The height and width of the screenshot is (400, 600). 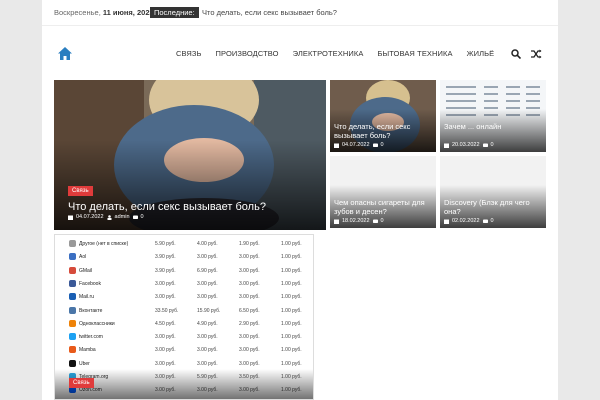 What do you see at coordinates (165, 323) in the screenshot?
I see `price-cell: 4.50 руб.` at bounding box center [165, 323].